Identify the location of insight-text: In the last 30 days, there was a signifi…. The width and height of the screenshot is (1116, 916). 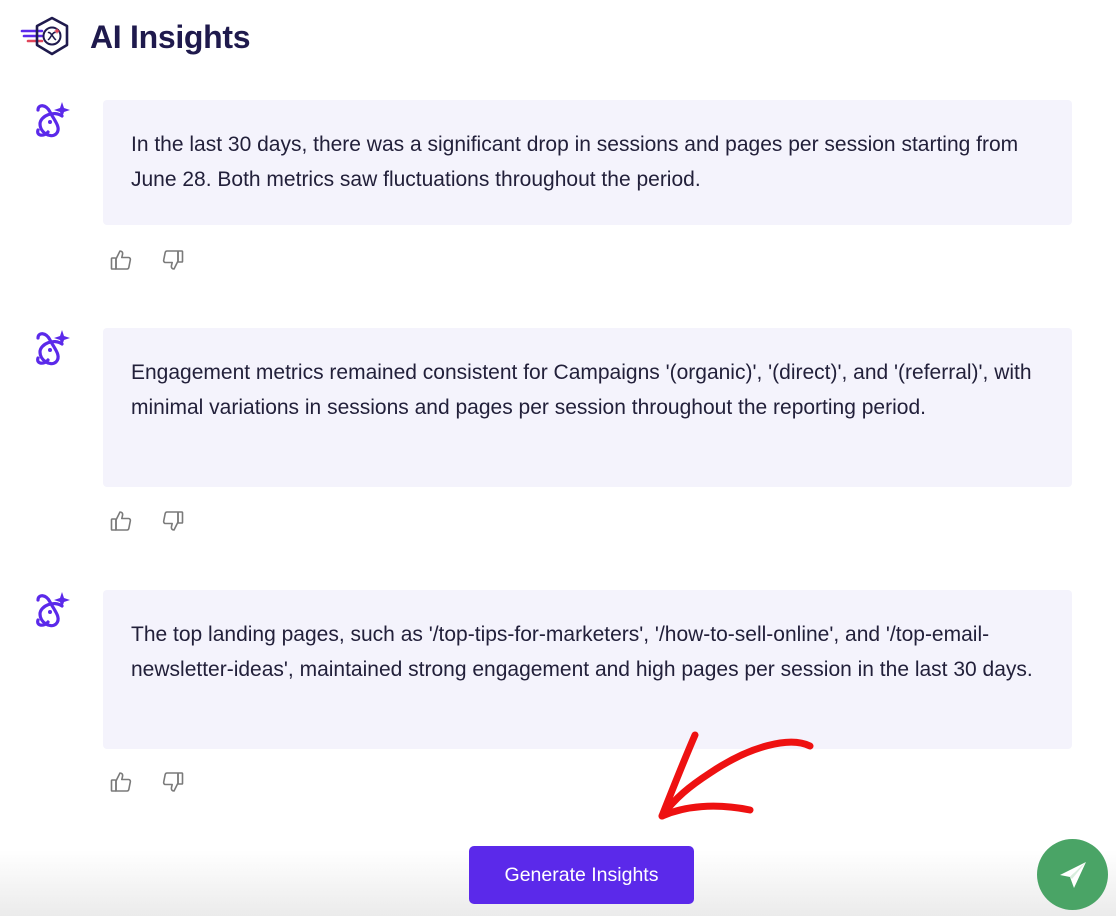
(587, 162).